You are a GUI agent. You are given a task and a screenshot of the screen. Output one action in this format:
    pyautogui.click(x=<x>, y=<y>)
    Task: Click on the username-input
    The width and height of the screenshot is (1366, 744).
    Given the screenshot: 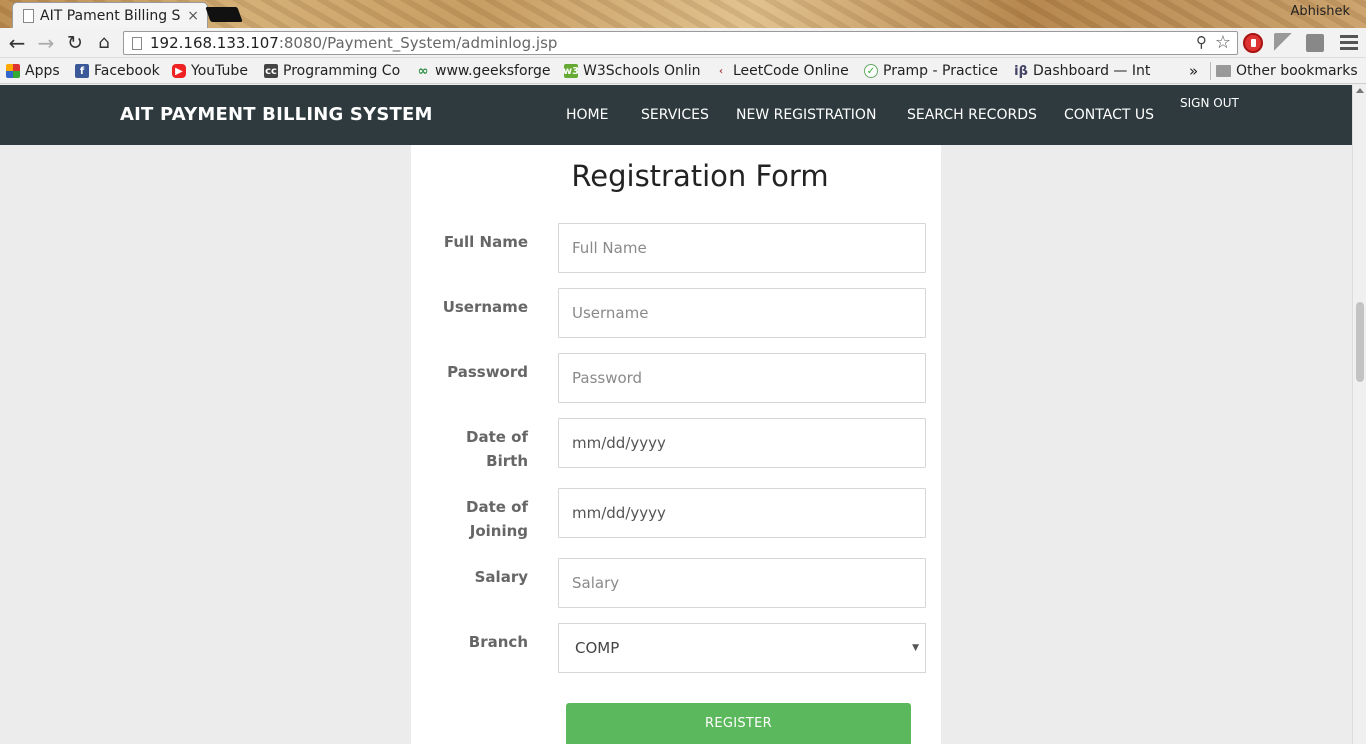 What is the action you would take?
    pyautogui.click(x=742, y=313)
    